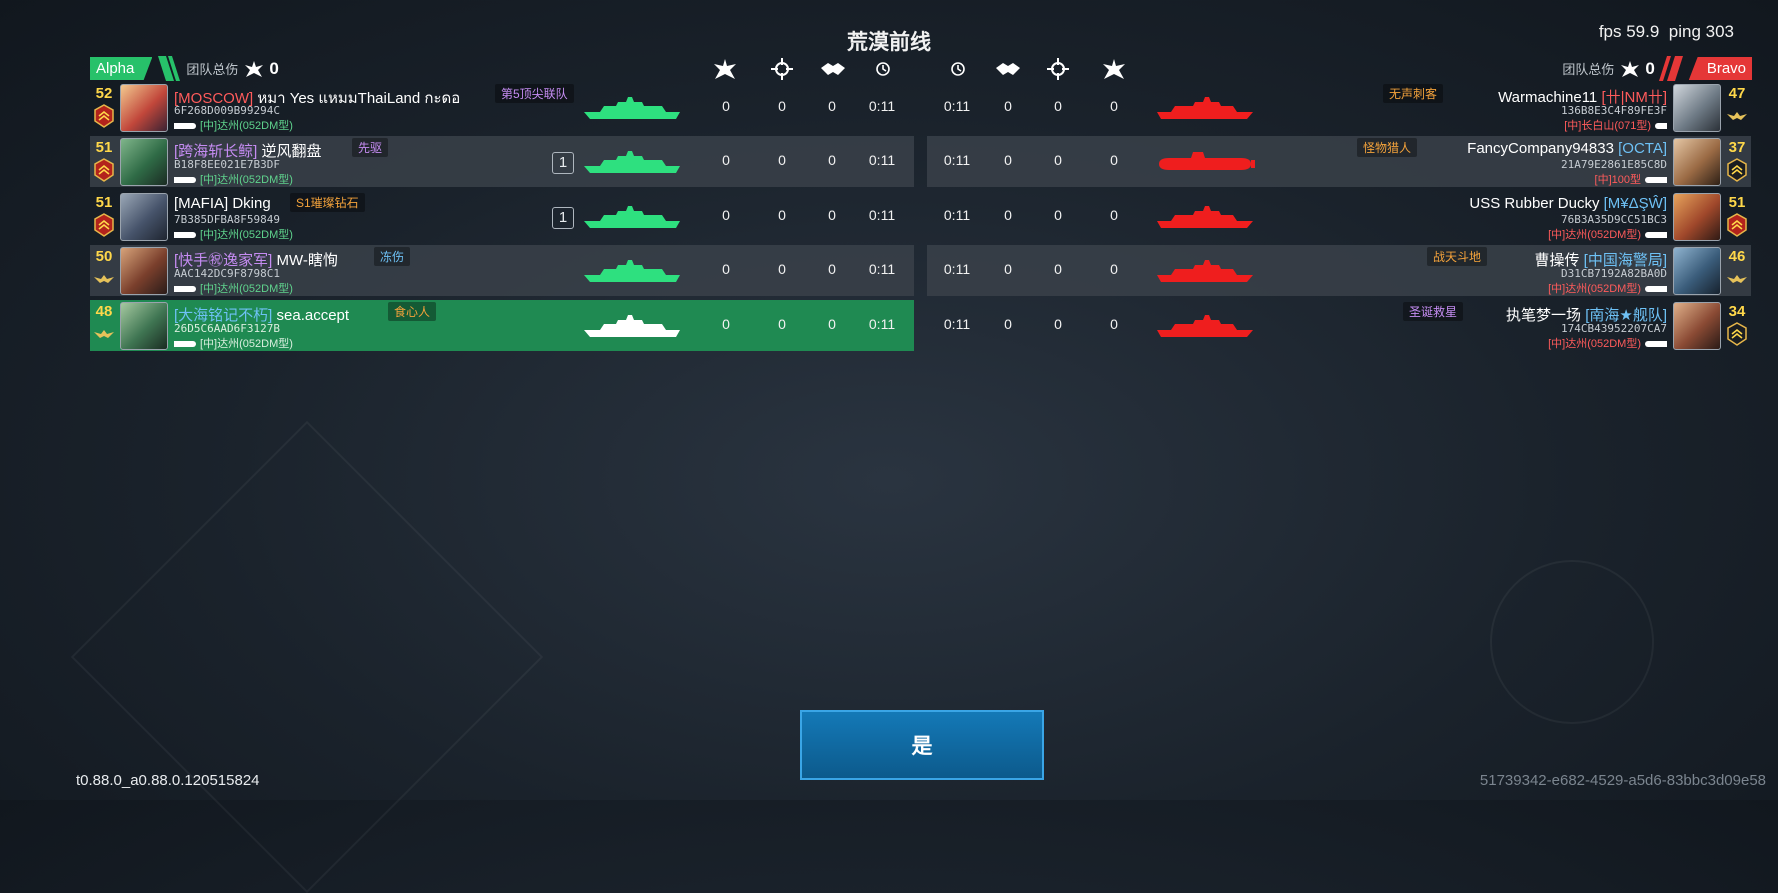  I want to click on map-title: 荒漠前线, so click(889, 42).